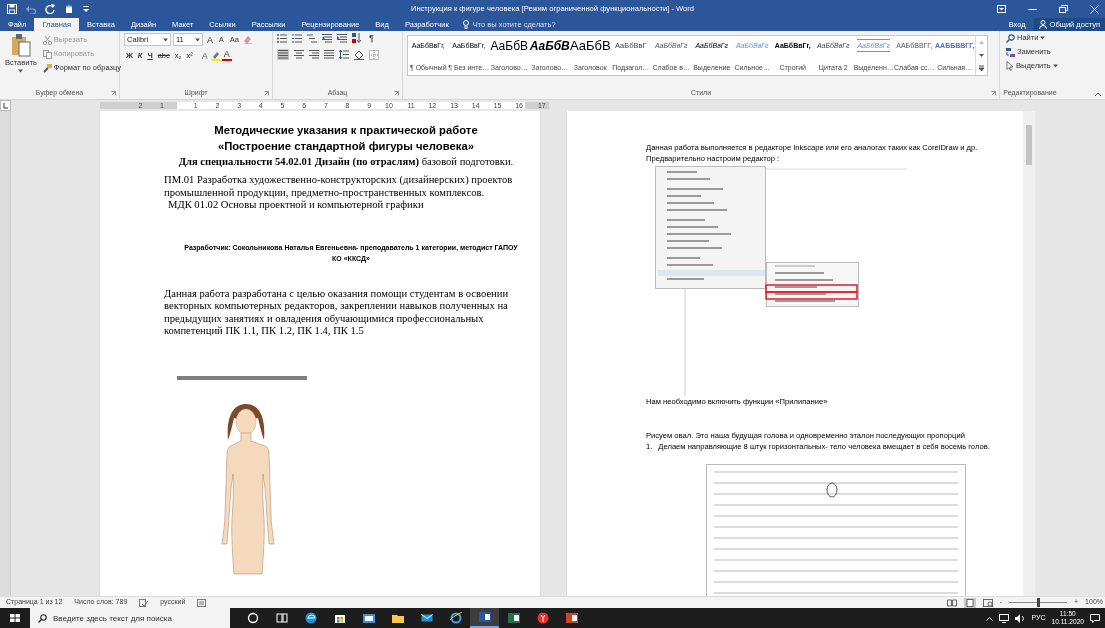 The image size is (1105, 628). Describe the element at coordinates (5, 105) in the screenshot. I see `tab-selector-icon` at that location.